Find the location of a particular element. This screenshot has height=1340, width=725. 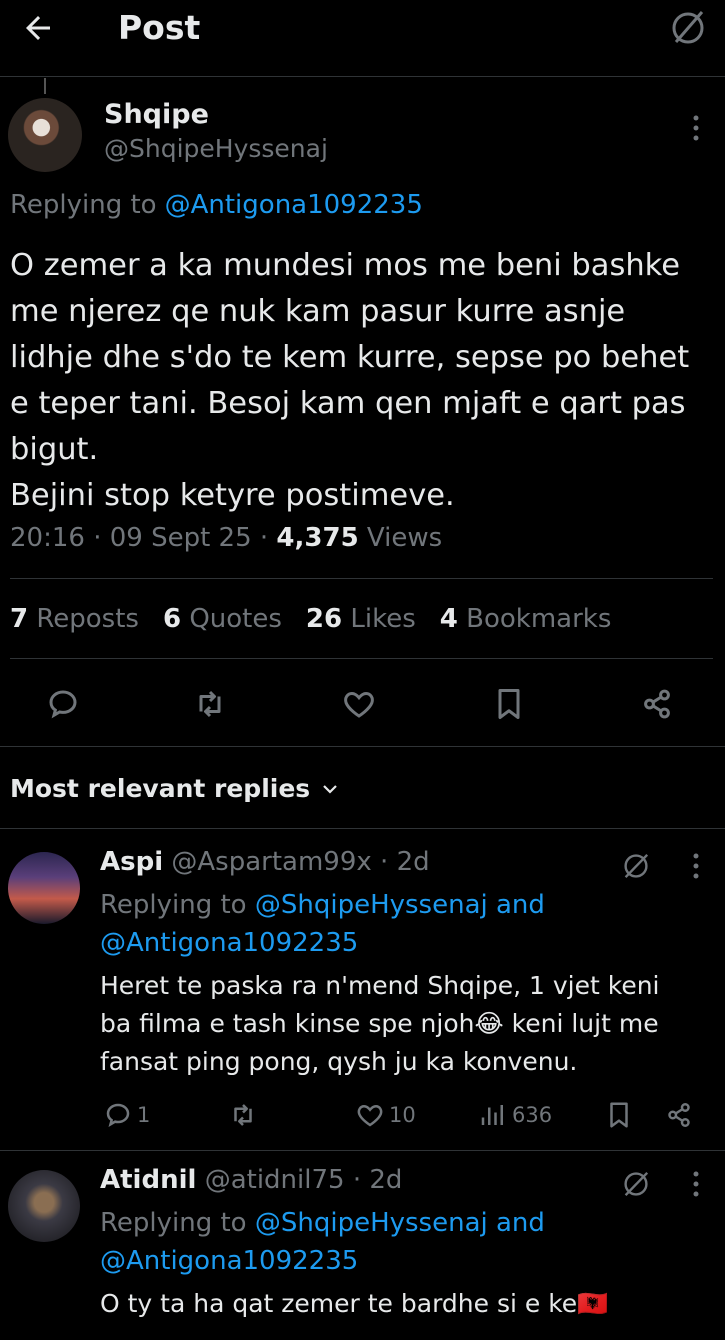

reply-header: Aspi @Aspartam99x · 2d is located at coordinates (265, 862).